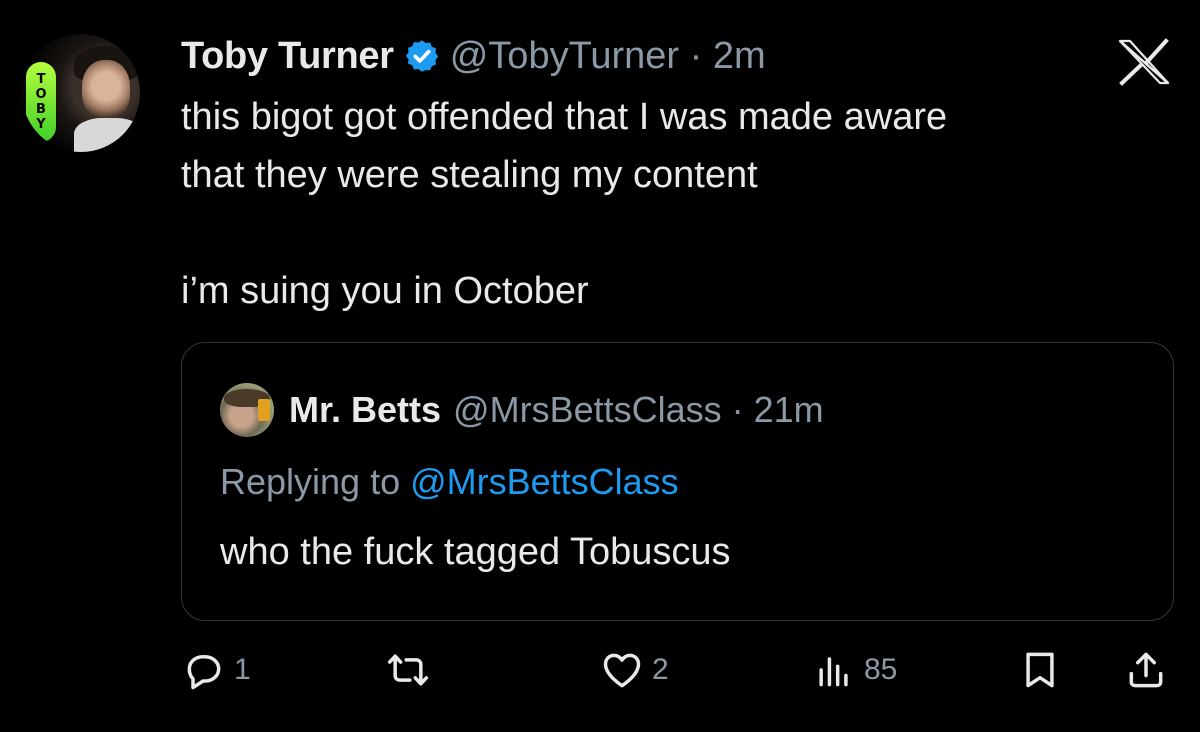 The image size is (1200, 732). Describe the element at coordinates (315, 481) in the screenshot. I see `replying-to-label: Replying to` at that location.